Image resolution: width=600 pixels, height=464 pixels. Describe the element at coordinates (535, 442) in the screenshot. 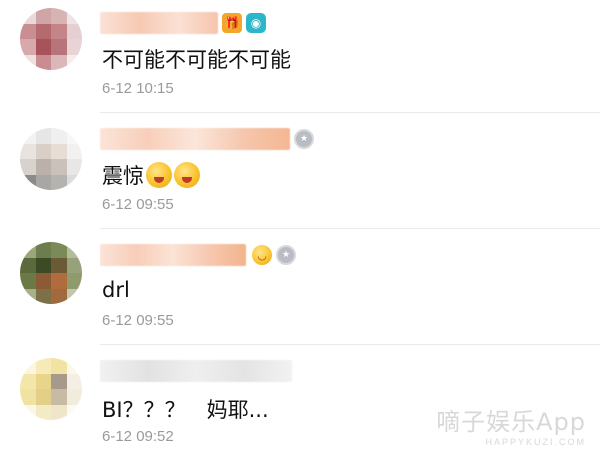

I see `watermark-url: HAPPYKUZI.COM` at that location.